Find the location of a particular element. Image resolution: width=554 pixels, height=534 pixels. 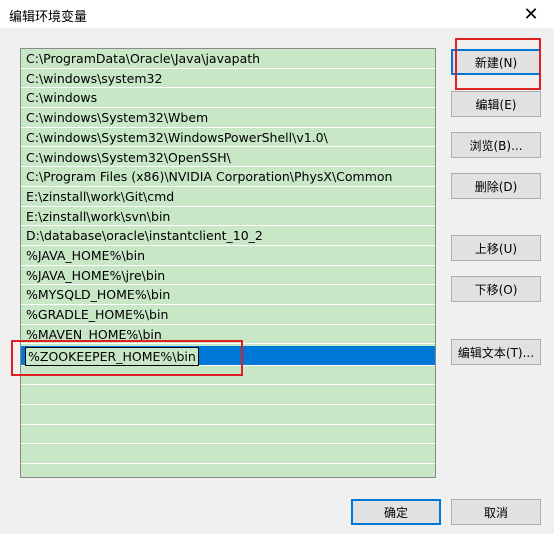

edit-button: 编辑(E) is located at coordinates (496, 104).